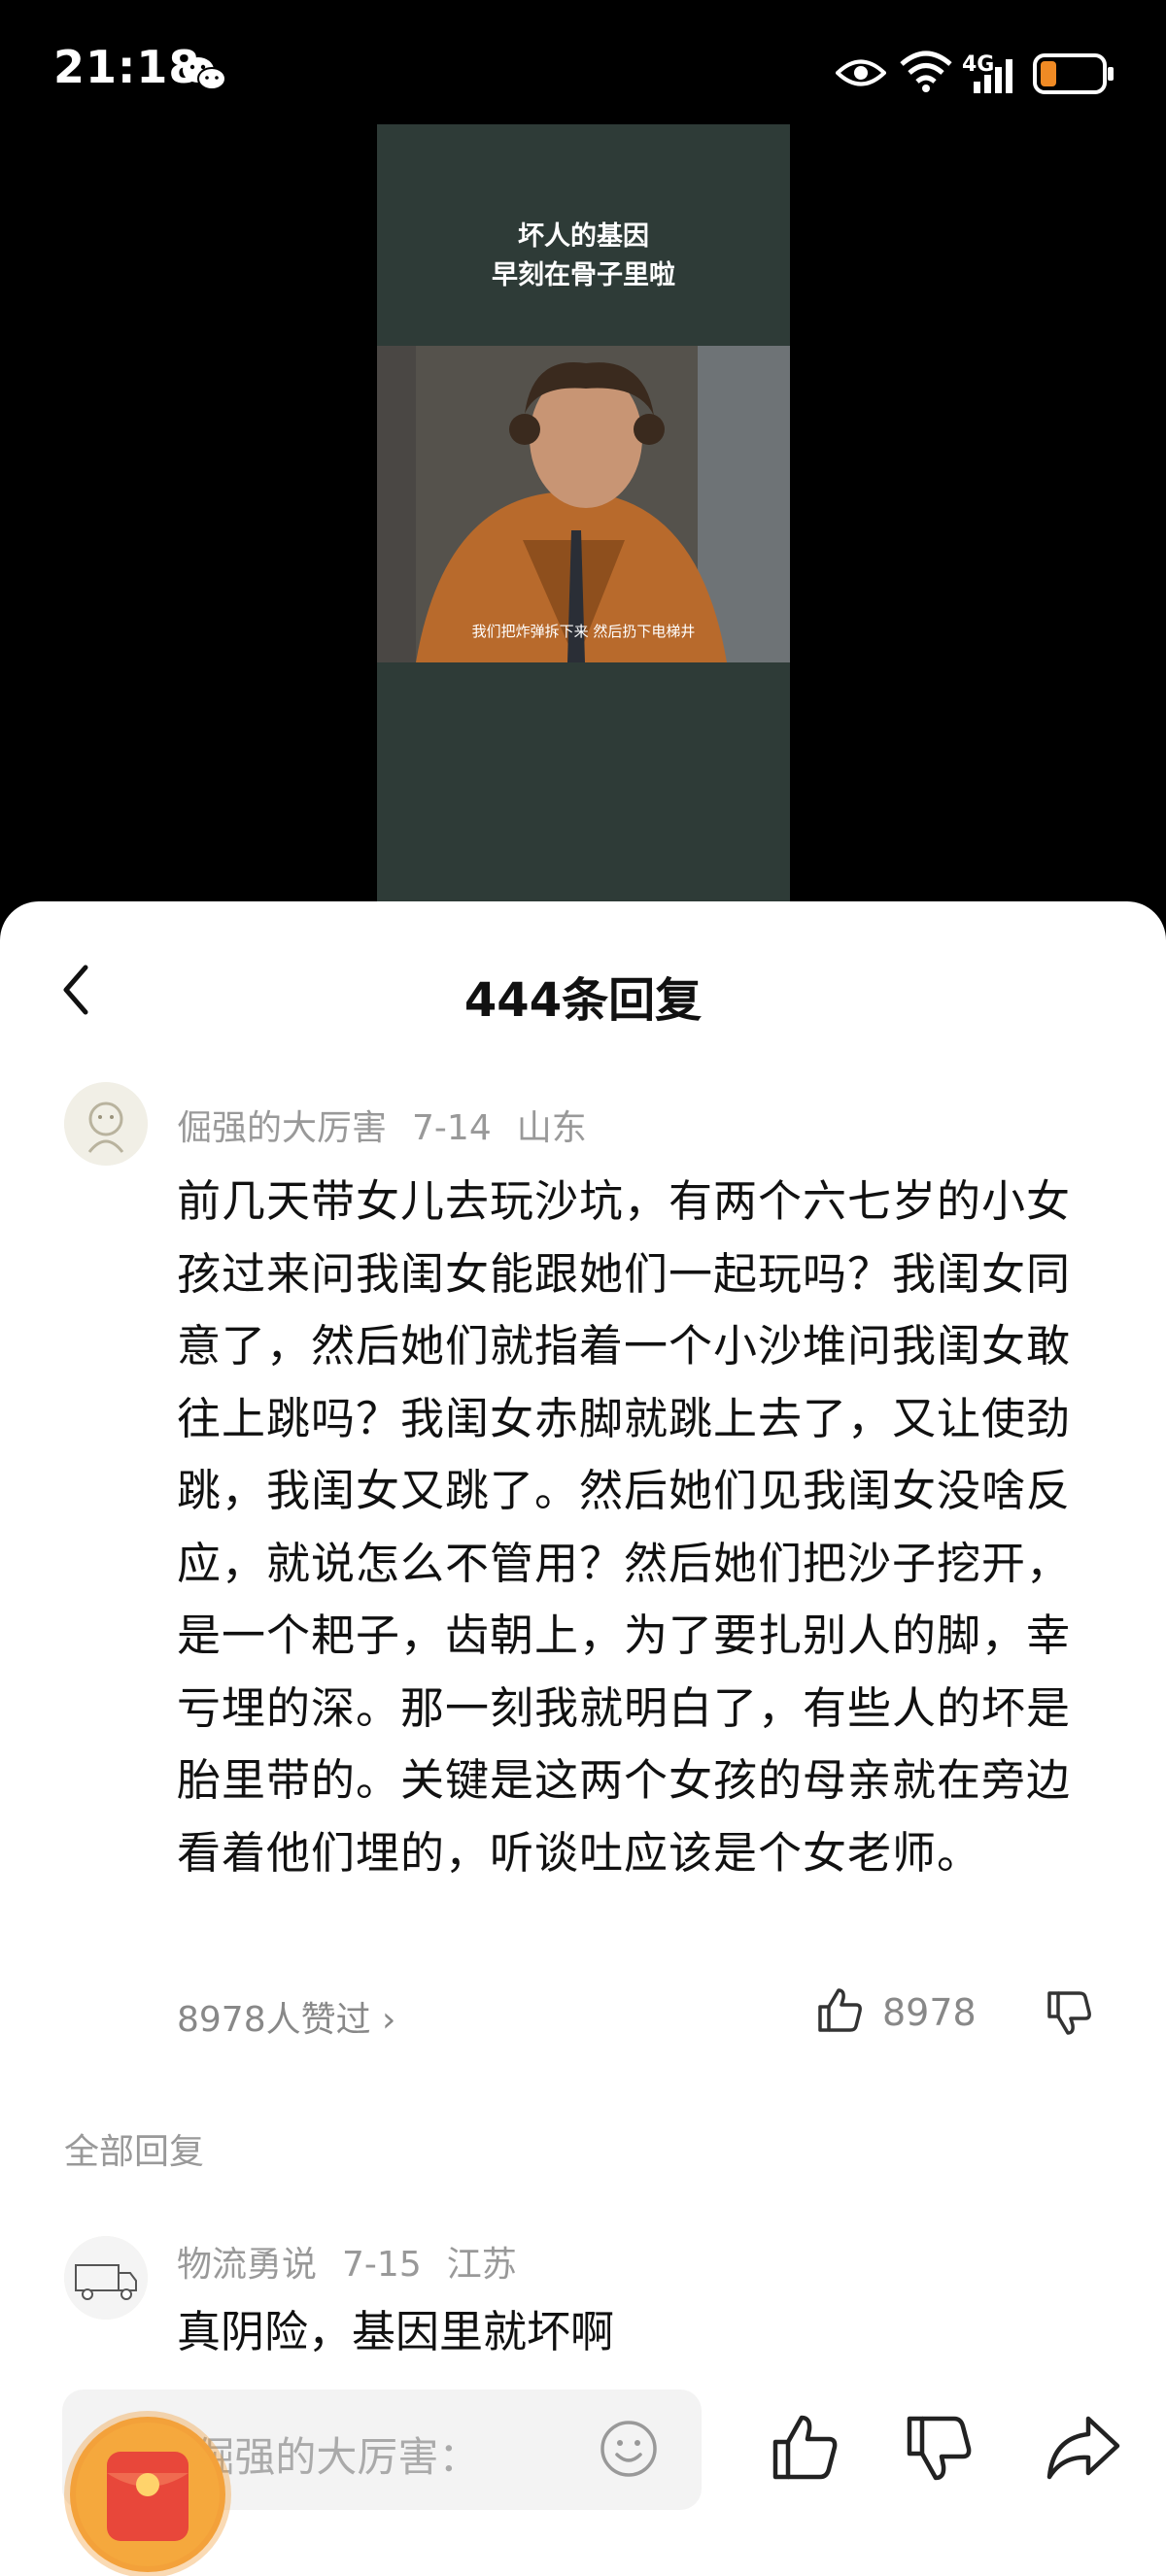 The image size is (1166, 2576). What do you see at coordinates (396, 2331) in the screenshot?
I see `reply-text: 真阴险，基因里就坏啊` at bounding box center [396, 2331].